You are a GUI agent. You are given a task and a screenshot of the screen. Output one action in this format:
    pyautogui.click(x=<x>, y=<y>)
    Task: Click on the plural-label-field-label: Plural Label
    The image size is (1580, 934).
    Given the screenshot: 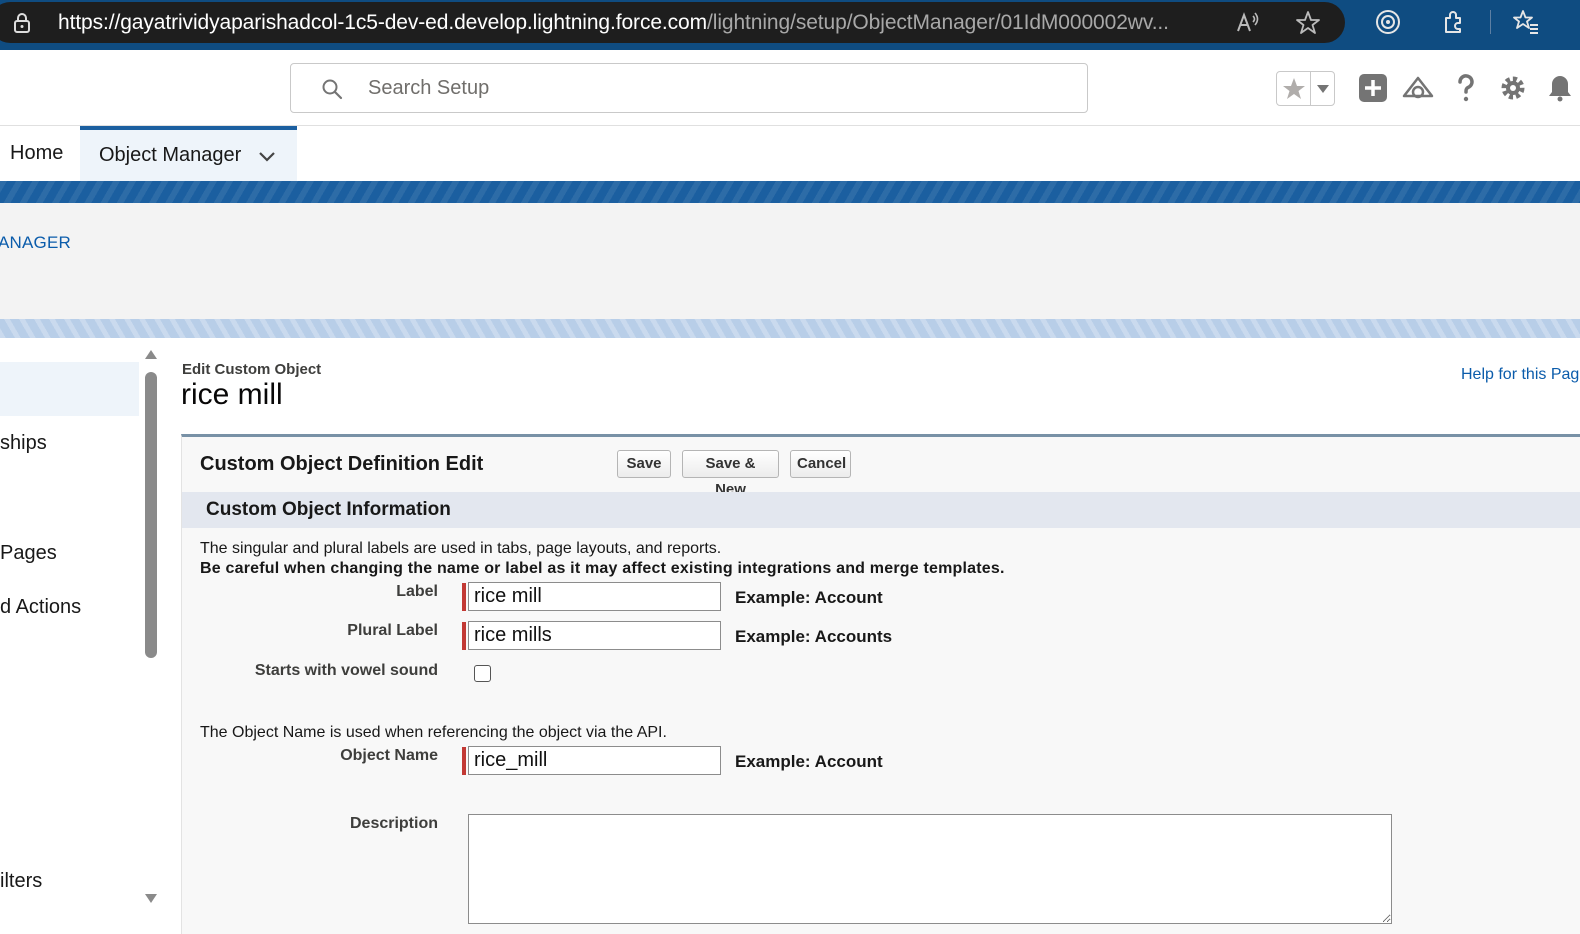 What is the action you would take?
    pyautogui.click(x=392, y=630)
    